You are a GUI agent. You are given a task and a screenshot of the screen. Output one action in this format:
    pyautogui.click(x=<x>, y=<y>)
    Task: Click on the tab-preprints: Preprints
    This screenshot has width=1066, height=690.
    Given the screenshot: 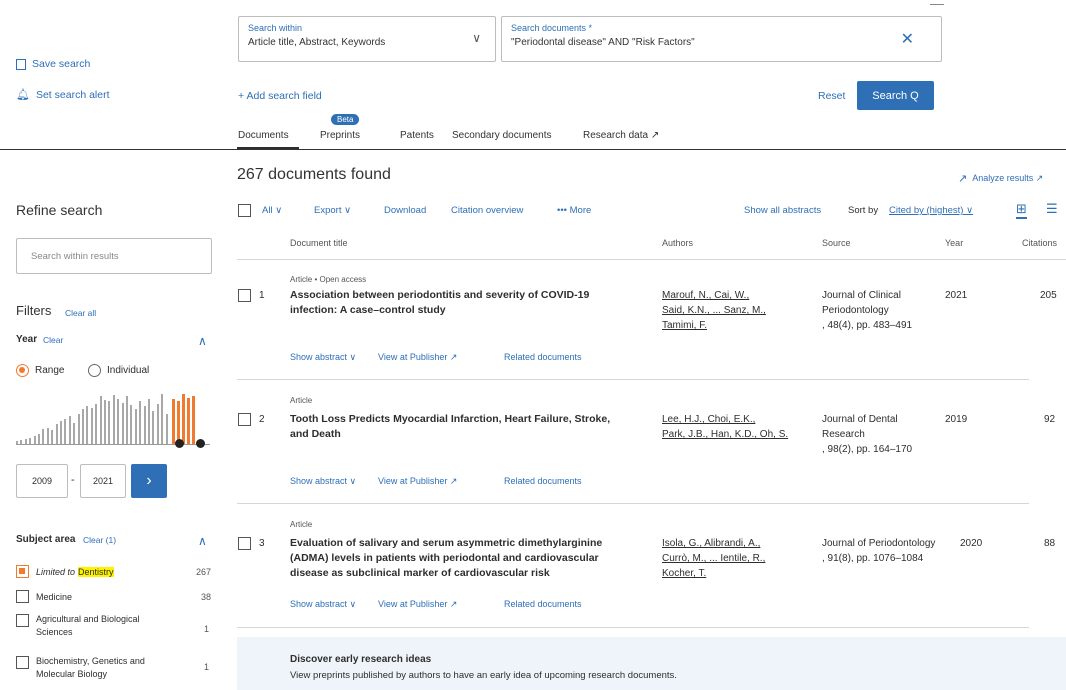 What is the action you would take?
    pyautogui.click(x=340, y=135)
    